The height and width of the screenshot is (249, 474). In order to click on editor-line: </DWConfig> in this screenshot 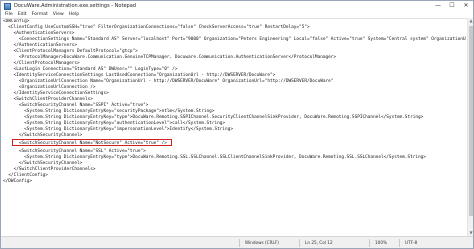, I will do `click(18, 181)`.